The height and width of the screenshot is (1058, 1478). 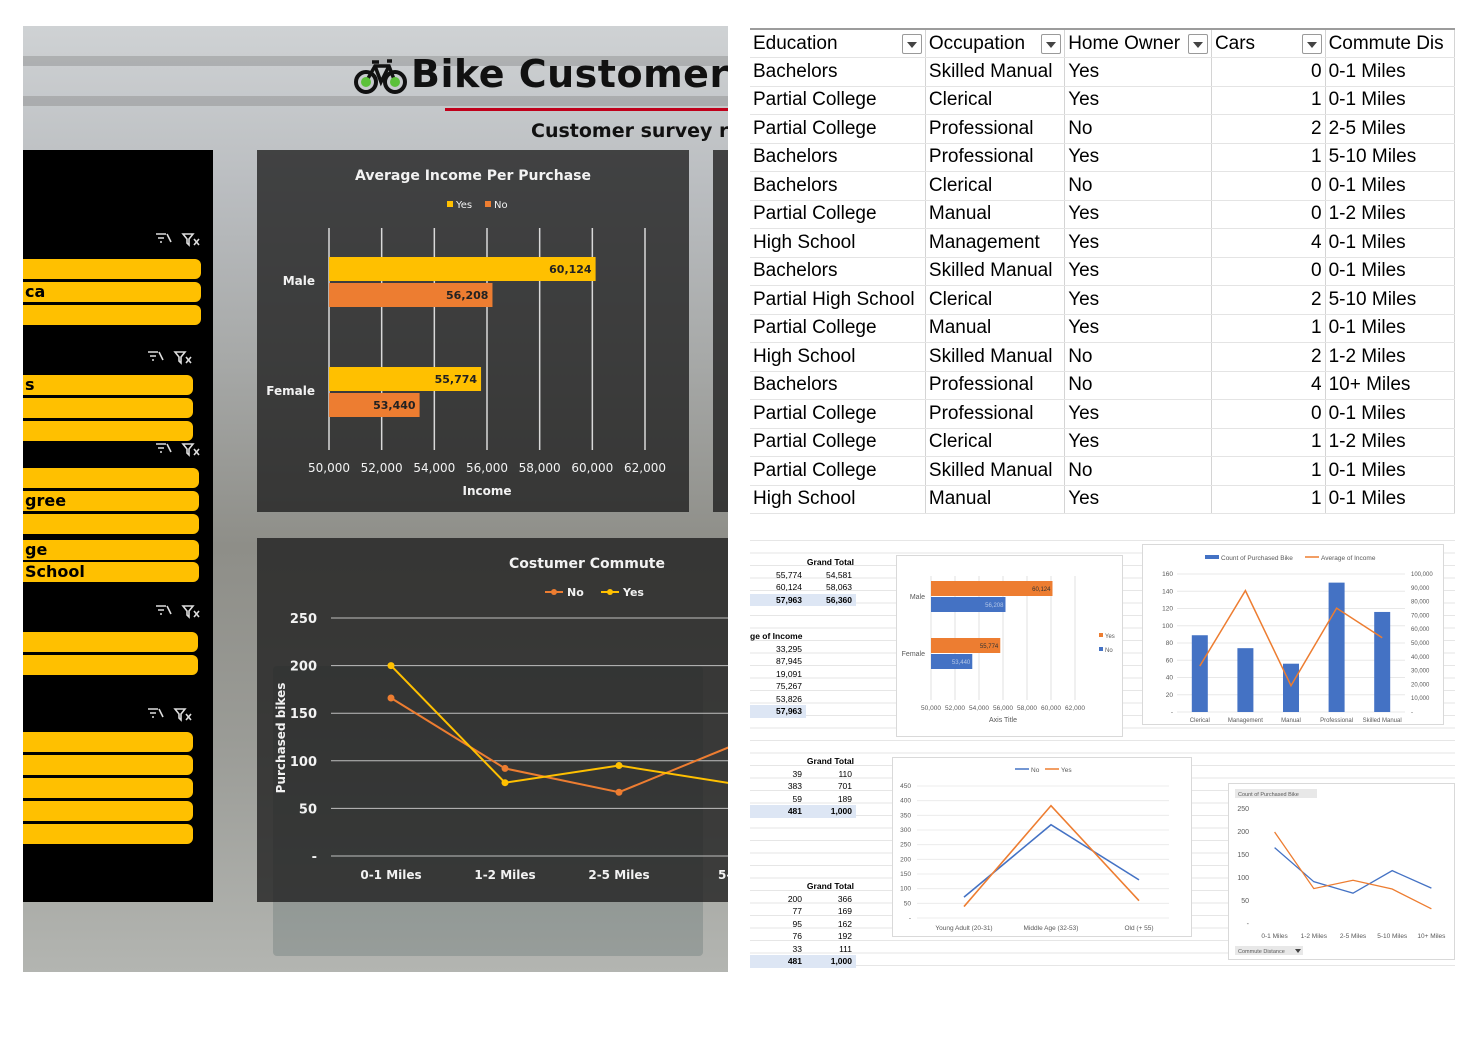 What do you see at coordinates (776, 774) in the screenshot?
I see `pivot-cell: 39` at bounding box center [776, 774].